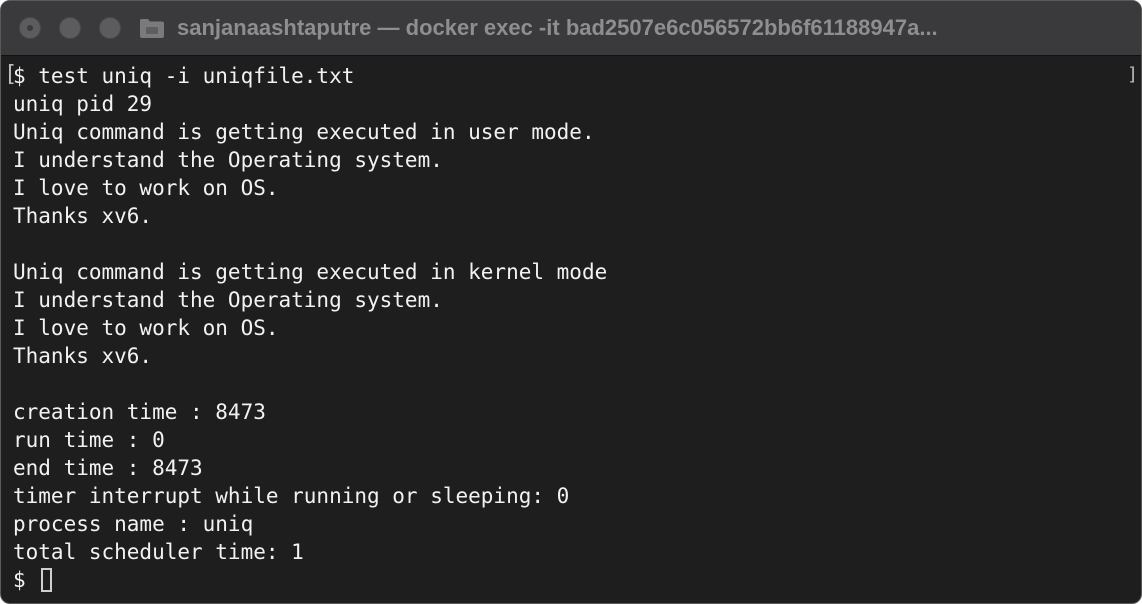  Describe the element at coordinates (310, 580) in the screenshot. I see `command-prompt-line: $` at that location.